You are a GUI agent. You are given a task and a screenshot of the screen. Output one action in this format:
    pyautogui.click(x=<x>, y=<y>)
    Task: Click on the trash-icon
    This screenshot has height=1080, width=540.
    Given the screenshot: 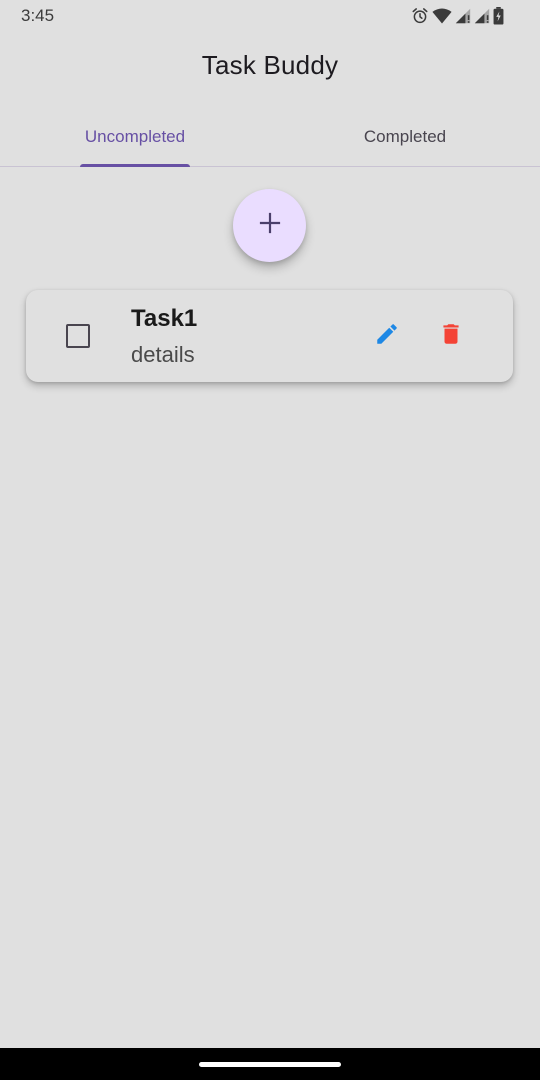 What is the action you would take?
    pyautogui.click(x=451, y=336)
    